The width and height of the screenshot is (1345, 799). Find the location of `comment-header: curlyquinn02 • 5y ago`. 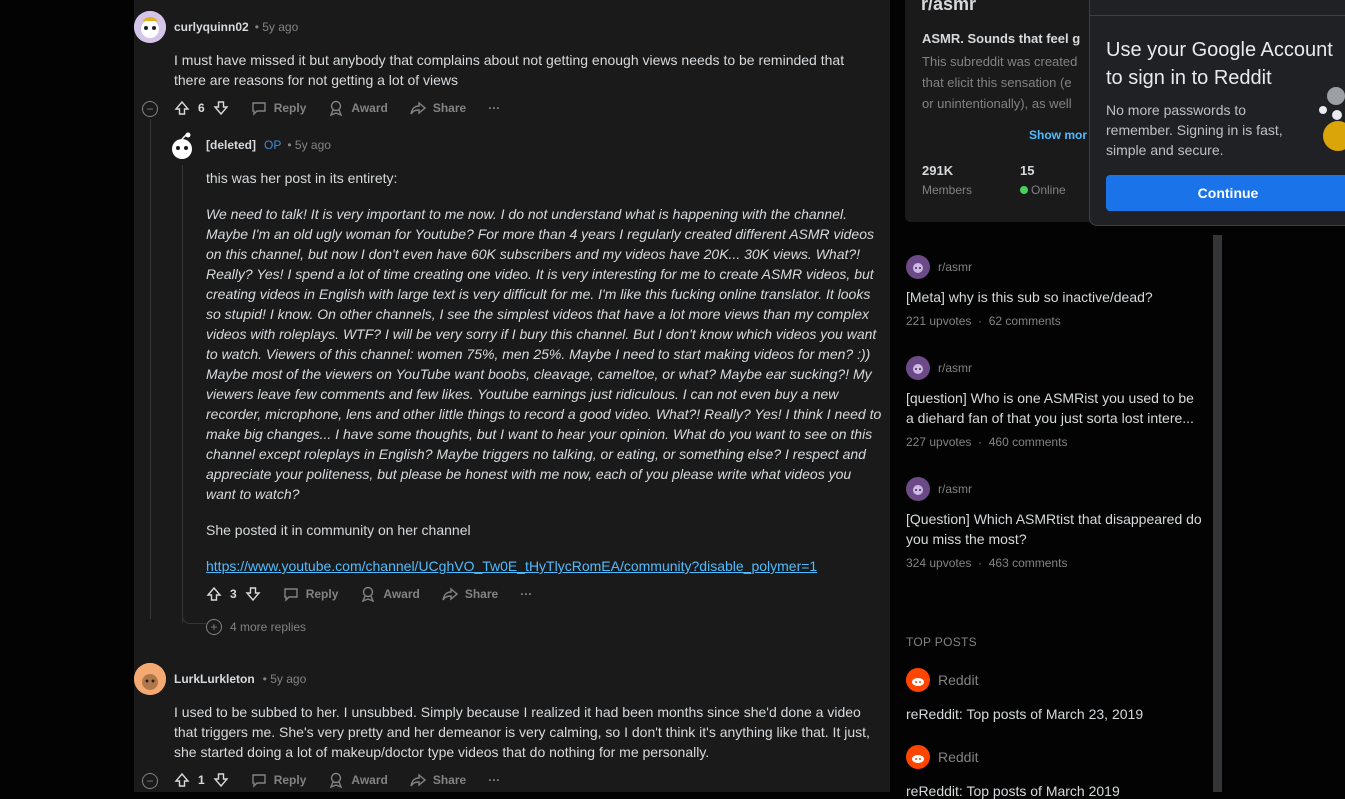

comment-header: curlyquinn02 • 5y ago is located at coordinates (236, 27).